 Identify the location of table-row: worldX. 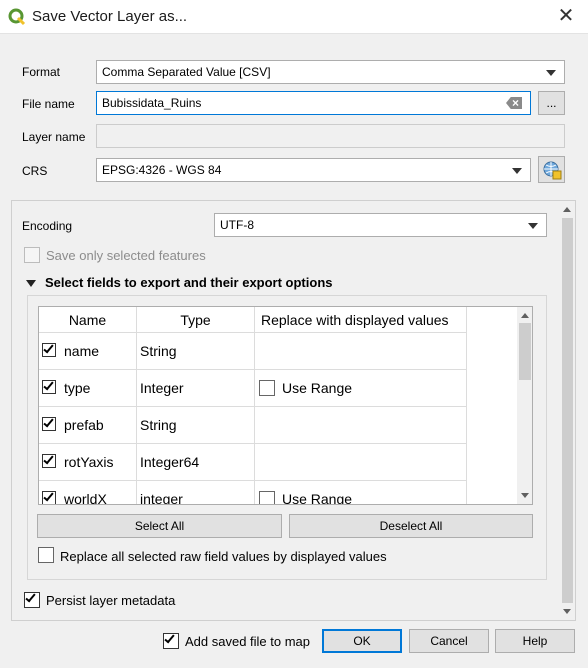
(88, 493).